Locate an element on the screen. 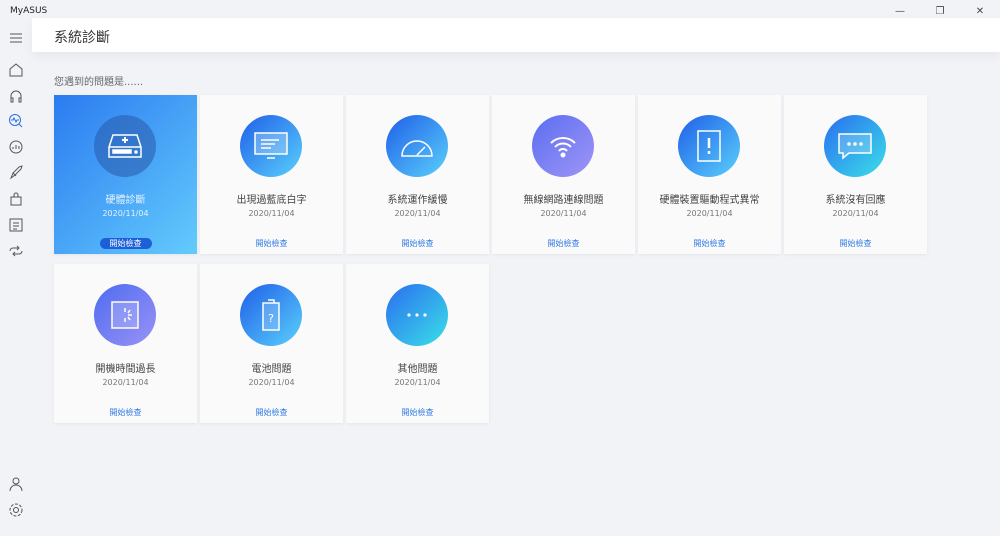  card-title: 出現過藍底白字 is located at coordinates (271, 200).